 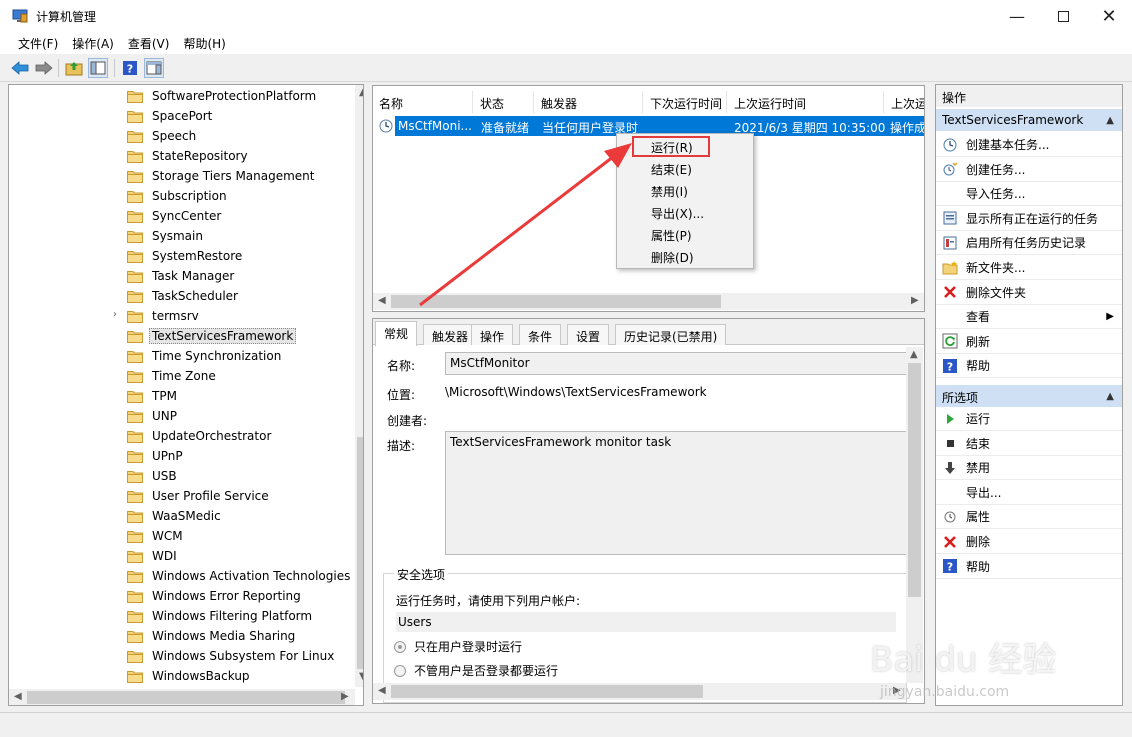 I want to click on column-header-trigger: 触发器, so click(x=589, y=102).